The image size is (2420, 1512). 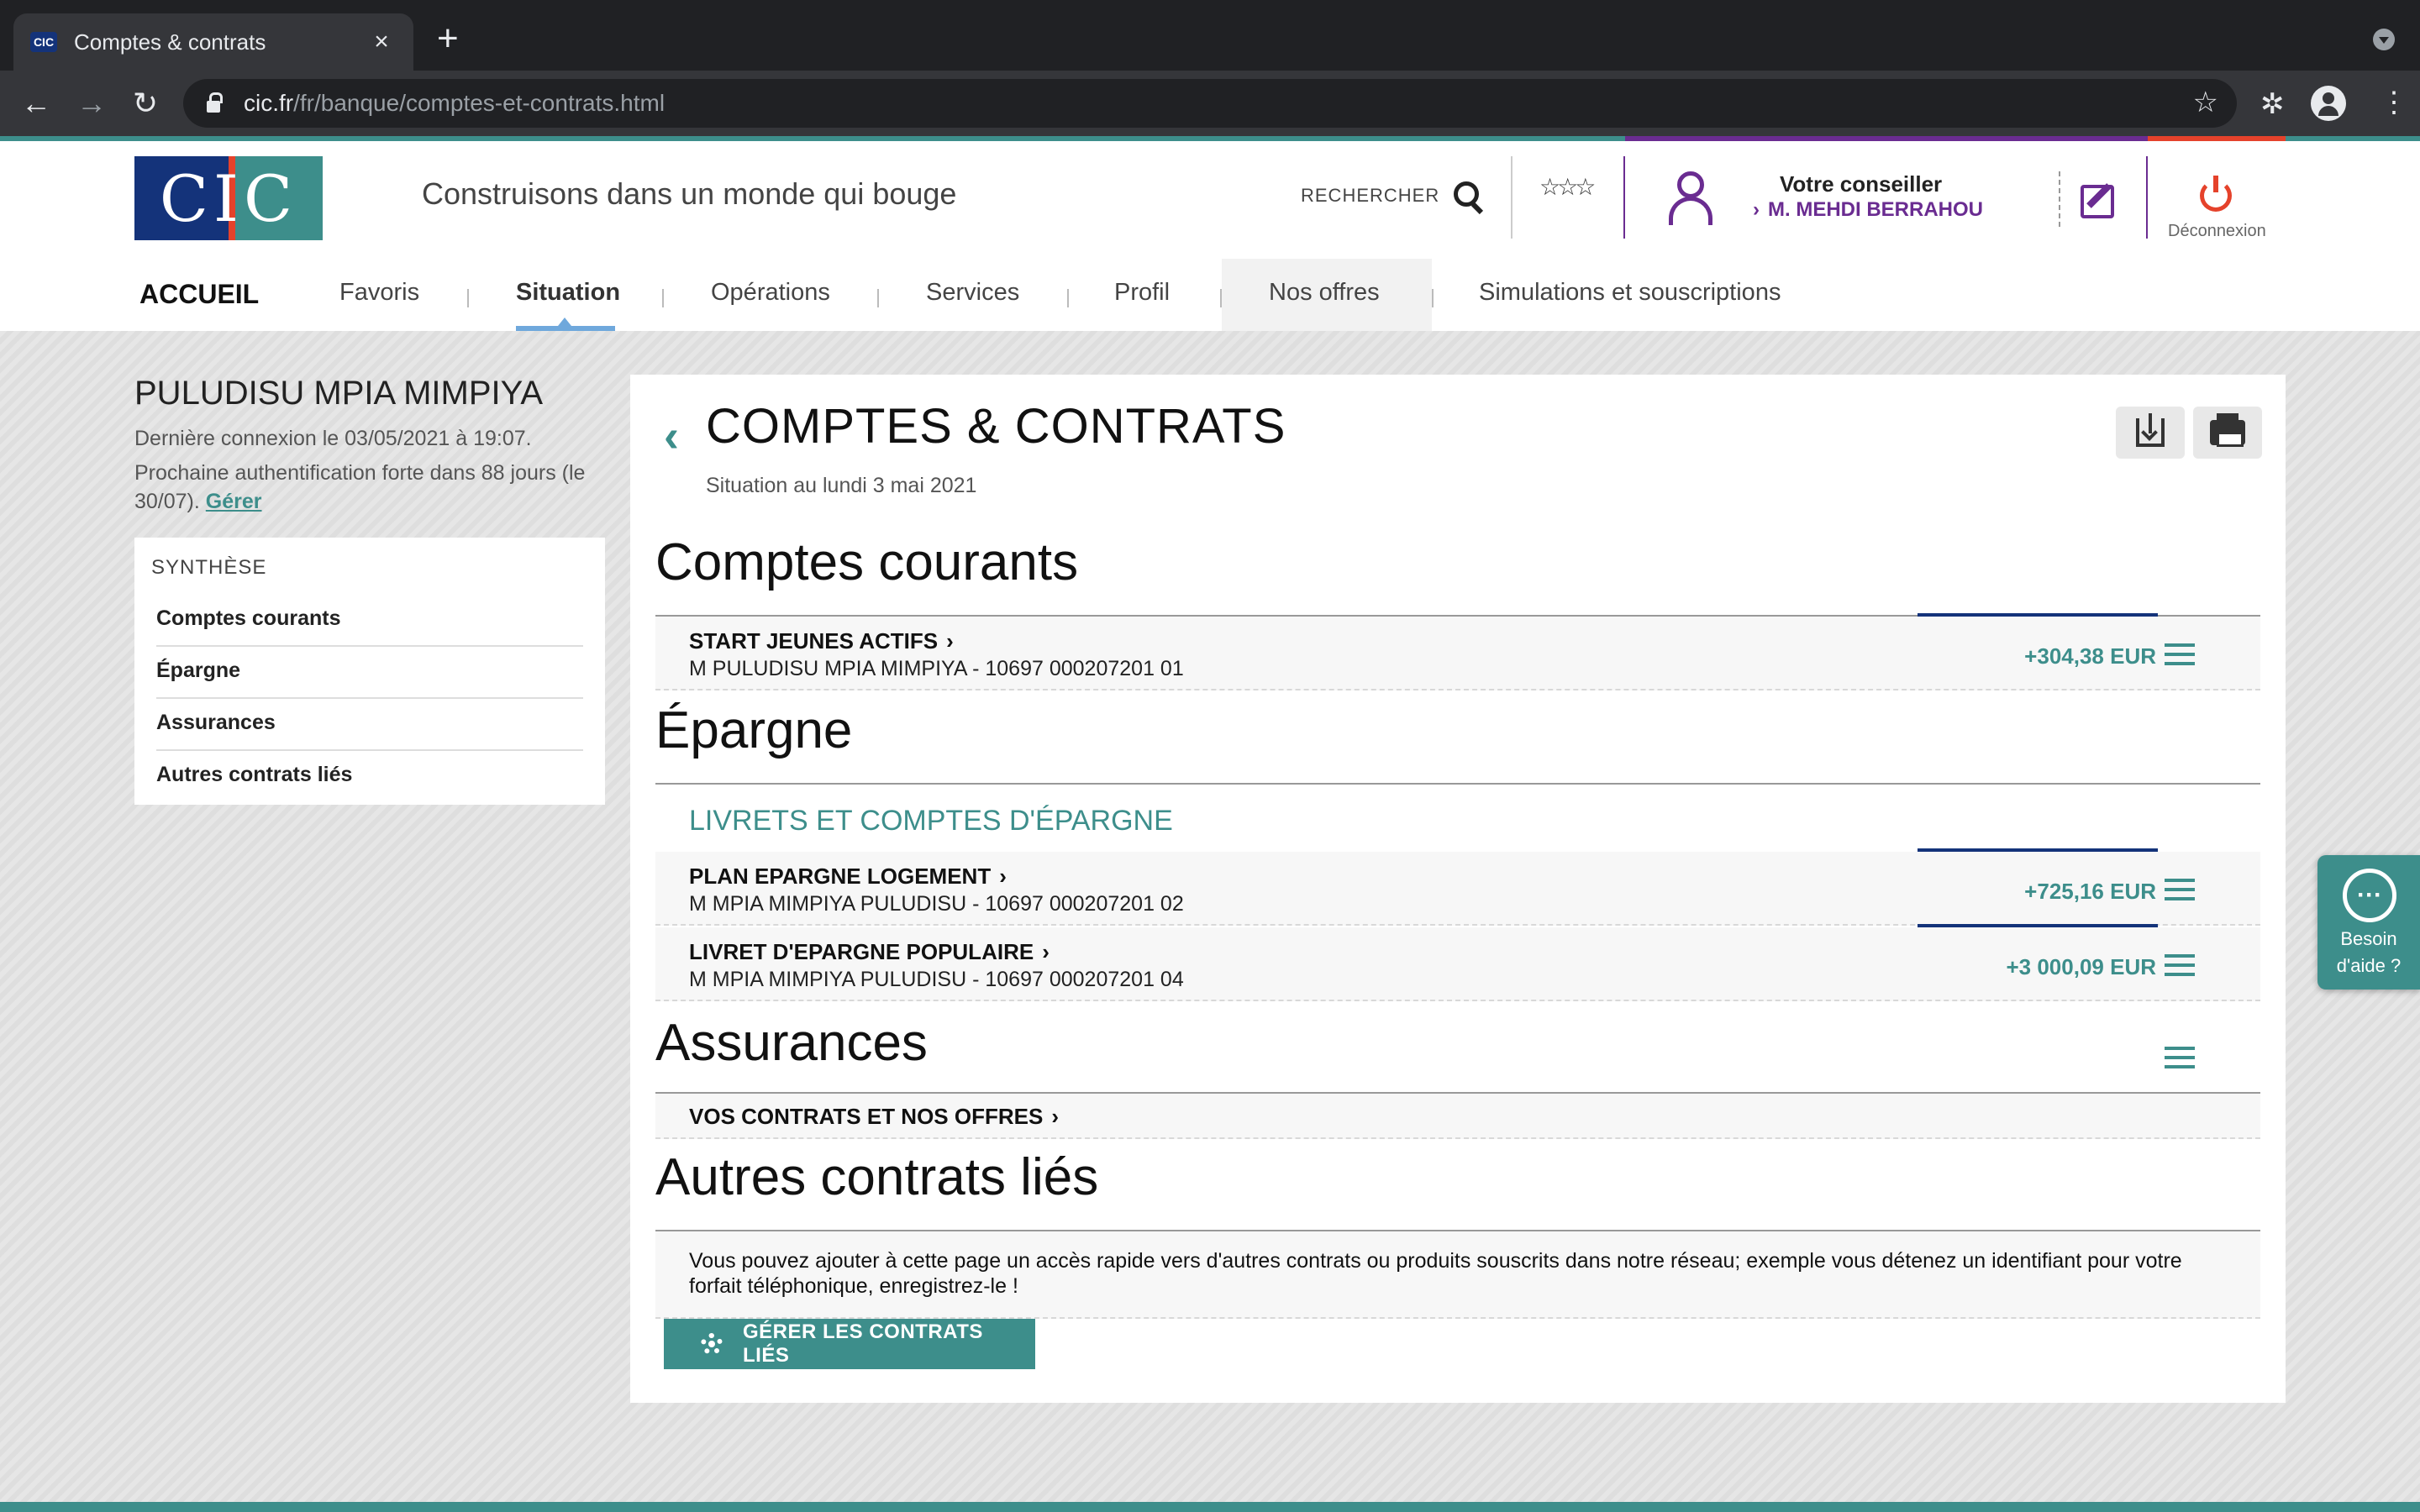 What do you see at coordinates (1467, 194) in the screenshot?
I see `search-icon` at bounding box center [1467, 194].